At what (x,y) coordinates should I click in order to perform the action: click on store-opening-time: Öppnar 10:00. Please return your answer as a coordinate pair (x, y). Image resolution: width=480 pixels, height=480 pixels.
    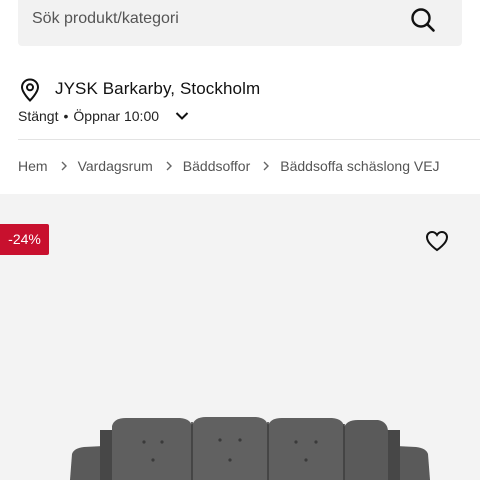
    Looking at the image, I should click on (116, 116).